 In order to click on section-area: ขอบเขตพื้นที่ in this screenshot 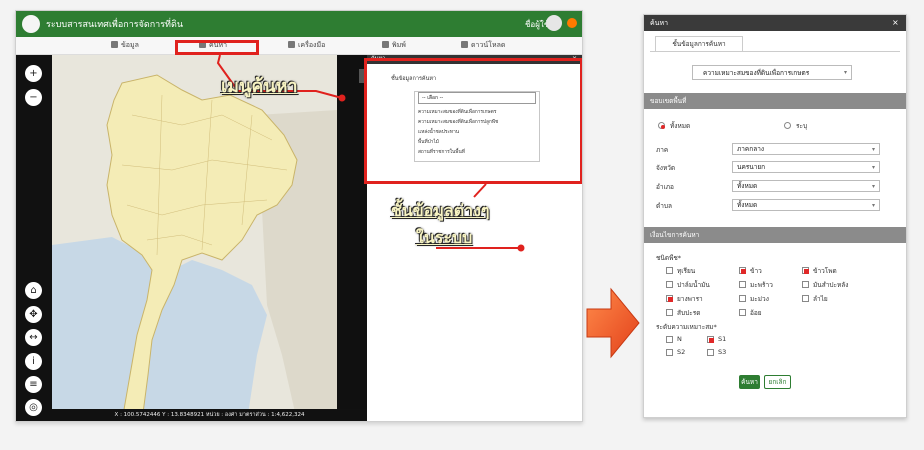, I will do `click(775, 101)`.